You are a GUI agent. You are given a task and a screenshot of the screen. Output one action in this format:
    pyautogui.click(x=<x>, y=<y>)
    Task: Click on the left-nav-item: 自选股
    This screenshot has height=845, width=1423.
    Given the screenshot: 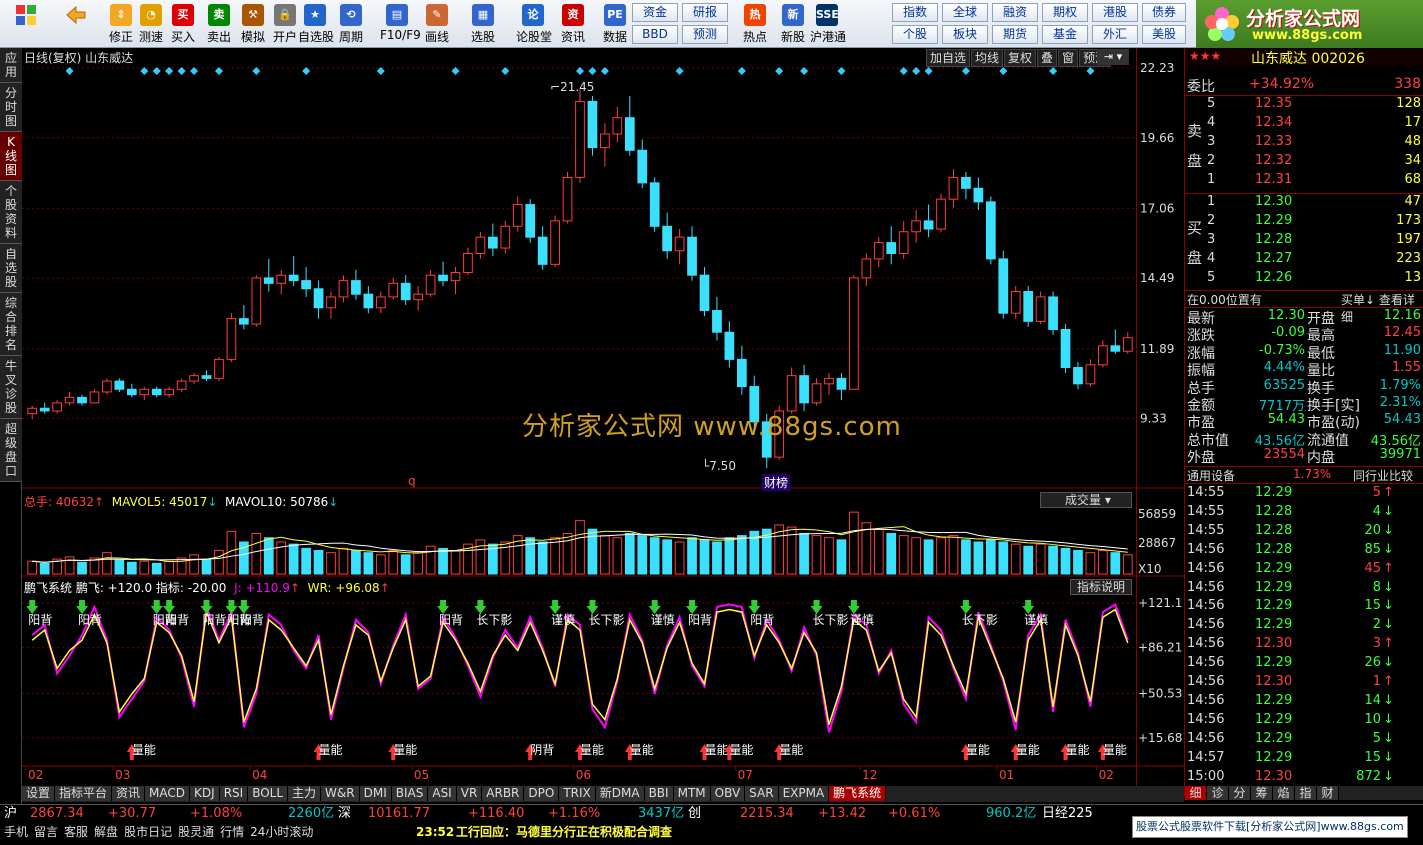 What is the action you would take?
    pyautogui.click(x=11, y=268)
    